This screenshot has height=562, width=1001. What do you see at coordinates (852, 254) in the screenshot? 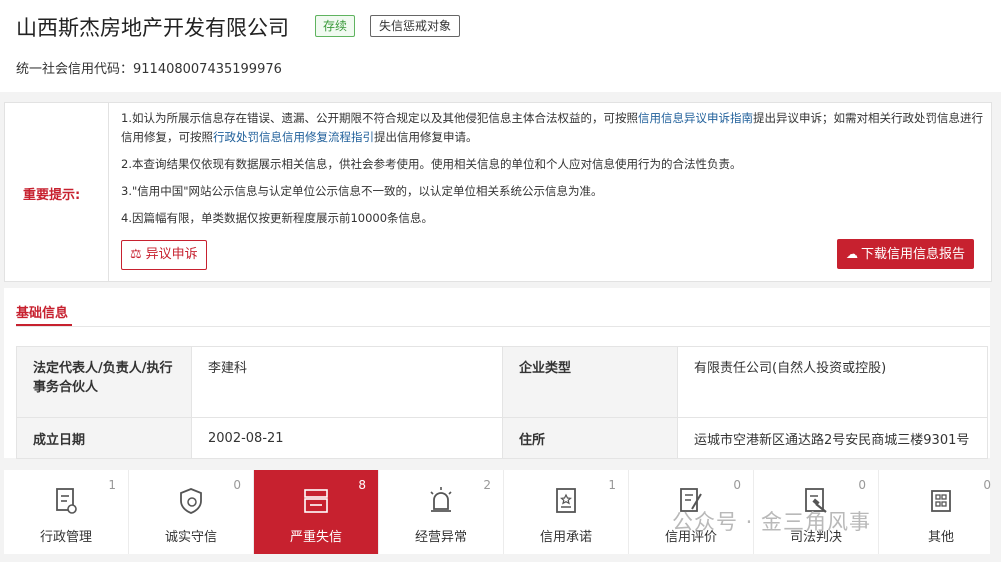
I see `cloud-download-icon: ☁` at bounding box center [852, 254].